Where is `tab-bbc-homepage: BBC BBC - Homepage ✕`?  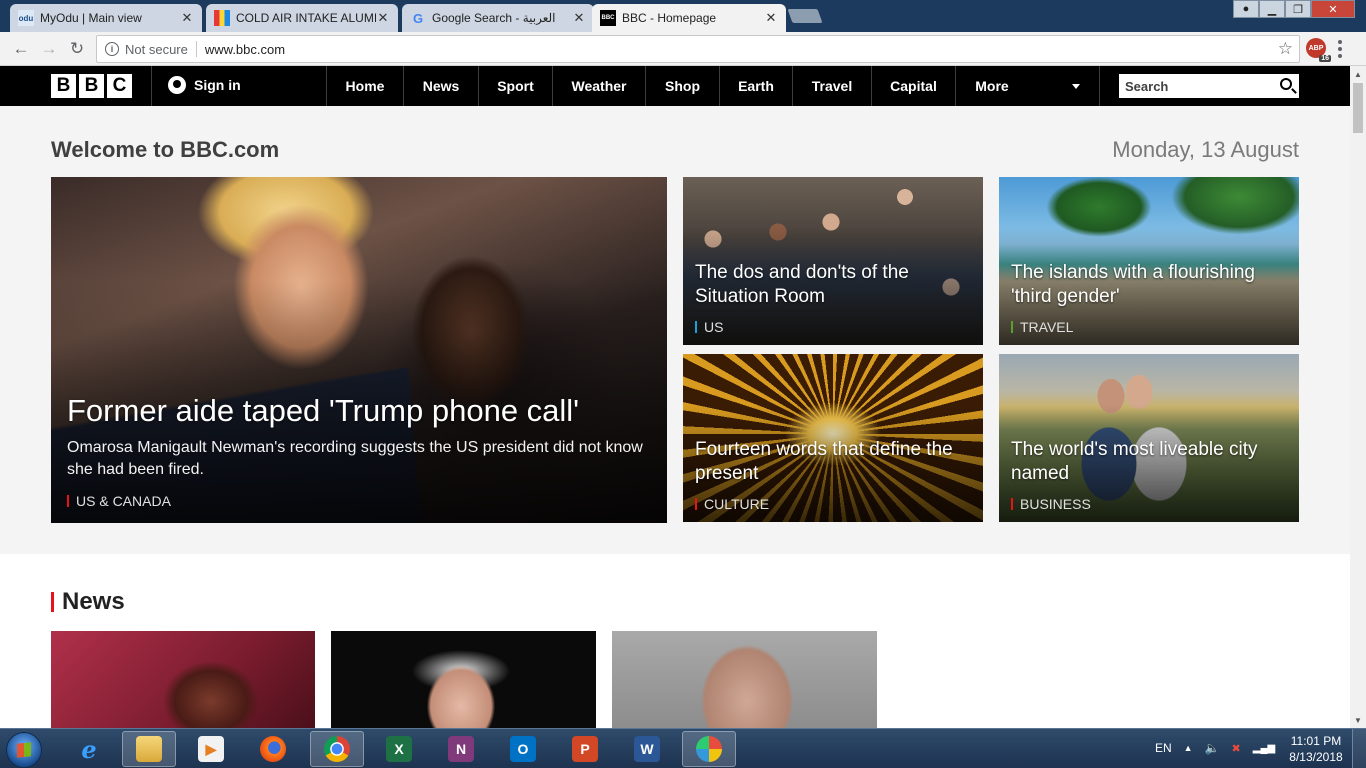 tab-bbc-homepage: BBC BBC - Homepage ✕ is located at coordinates (689, 18).